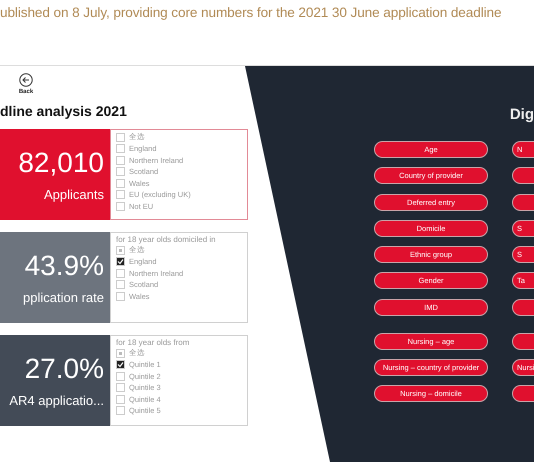  What do you see at coordinates (64, 266) in the screenshot?
I see `stat-value: 43.9%` at bounding box center [64, 266].